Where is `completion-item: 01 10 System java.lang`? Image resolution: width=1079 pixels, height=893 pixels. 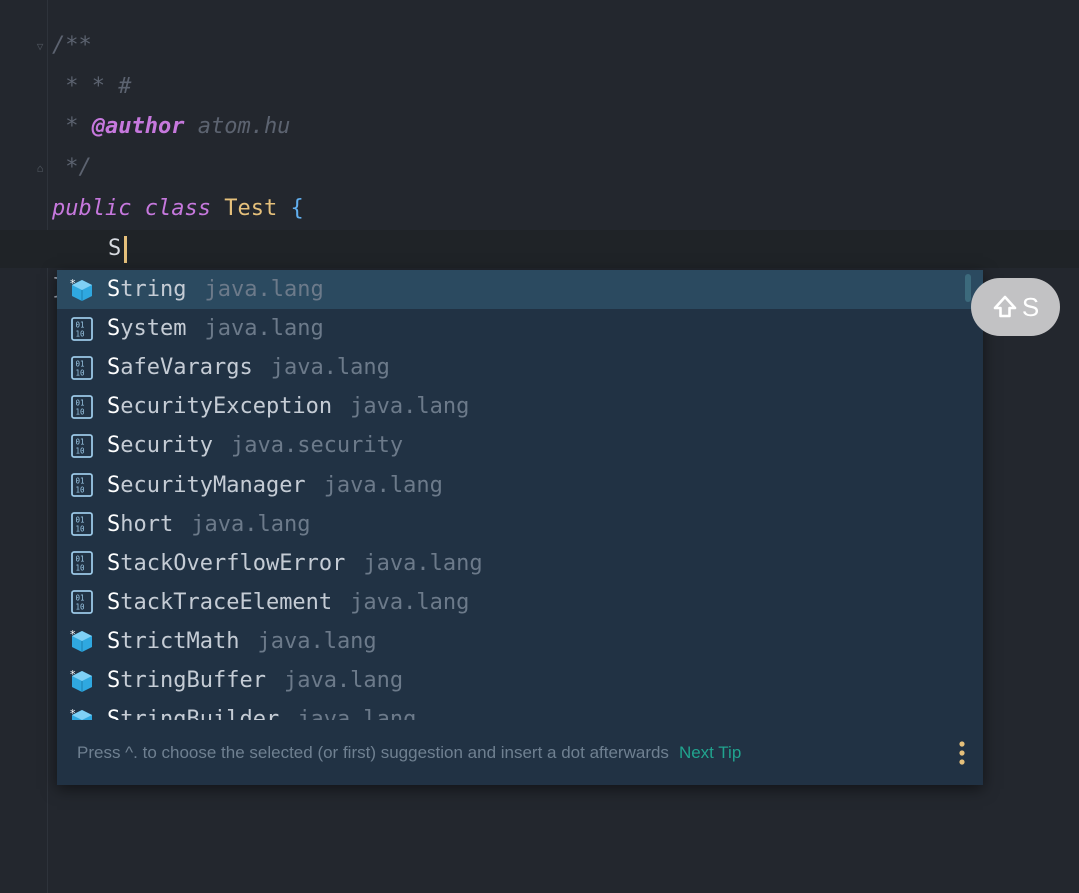
completion-item: 01 10 System java.lang is located at coordinates (520, 328).